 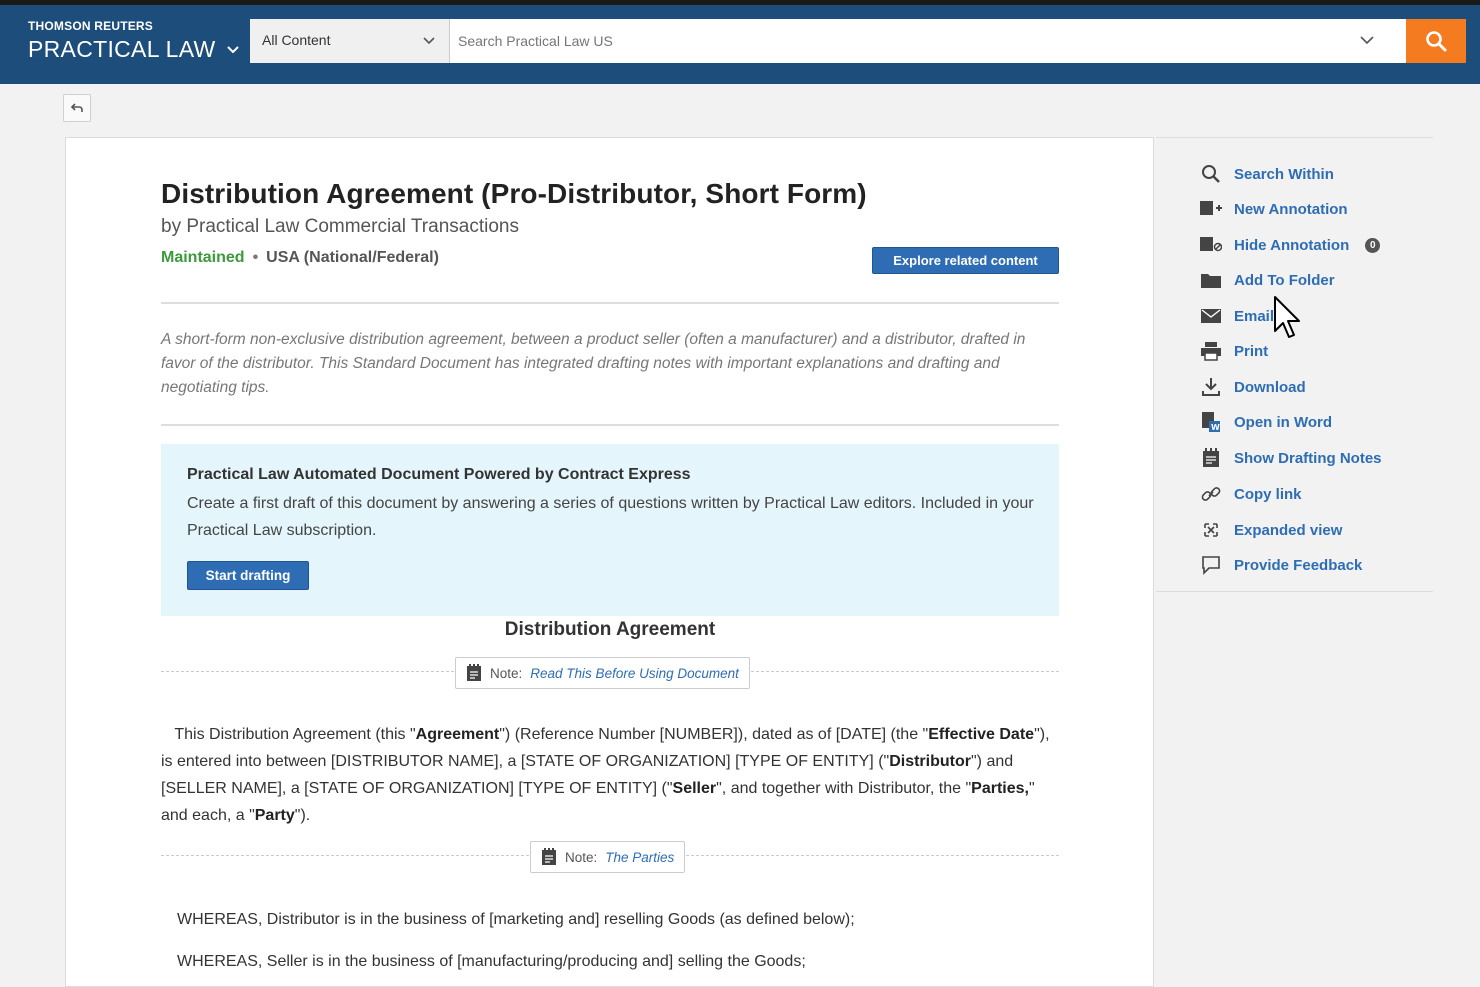 What do you see at coordinates (634, 673) in the screenshot?
I see `note-link: Read This Before Using Document` at bounding box center [634, 673].